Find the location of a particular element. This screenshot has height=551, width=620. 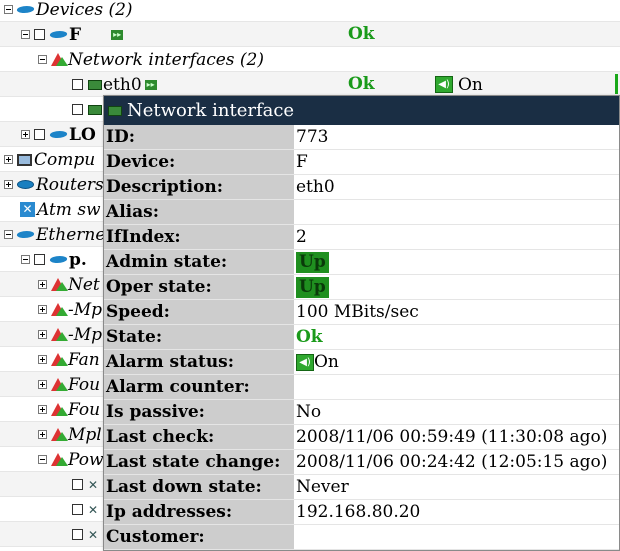

sub-item-label: Fan is located at coordinates (84, 359).